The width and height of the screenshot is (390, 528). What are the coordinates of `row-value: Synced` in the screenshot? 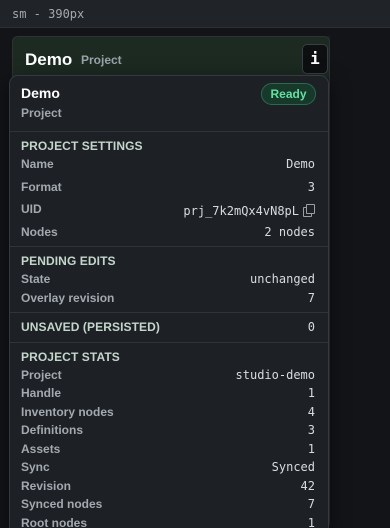 It's located at (293, 467).